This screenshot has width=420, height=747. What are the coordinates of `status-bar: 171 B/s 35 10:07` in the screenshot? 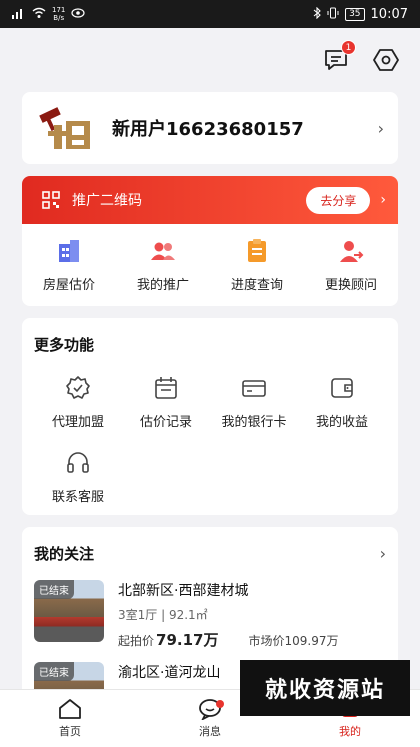 It's located at (210, 14).